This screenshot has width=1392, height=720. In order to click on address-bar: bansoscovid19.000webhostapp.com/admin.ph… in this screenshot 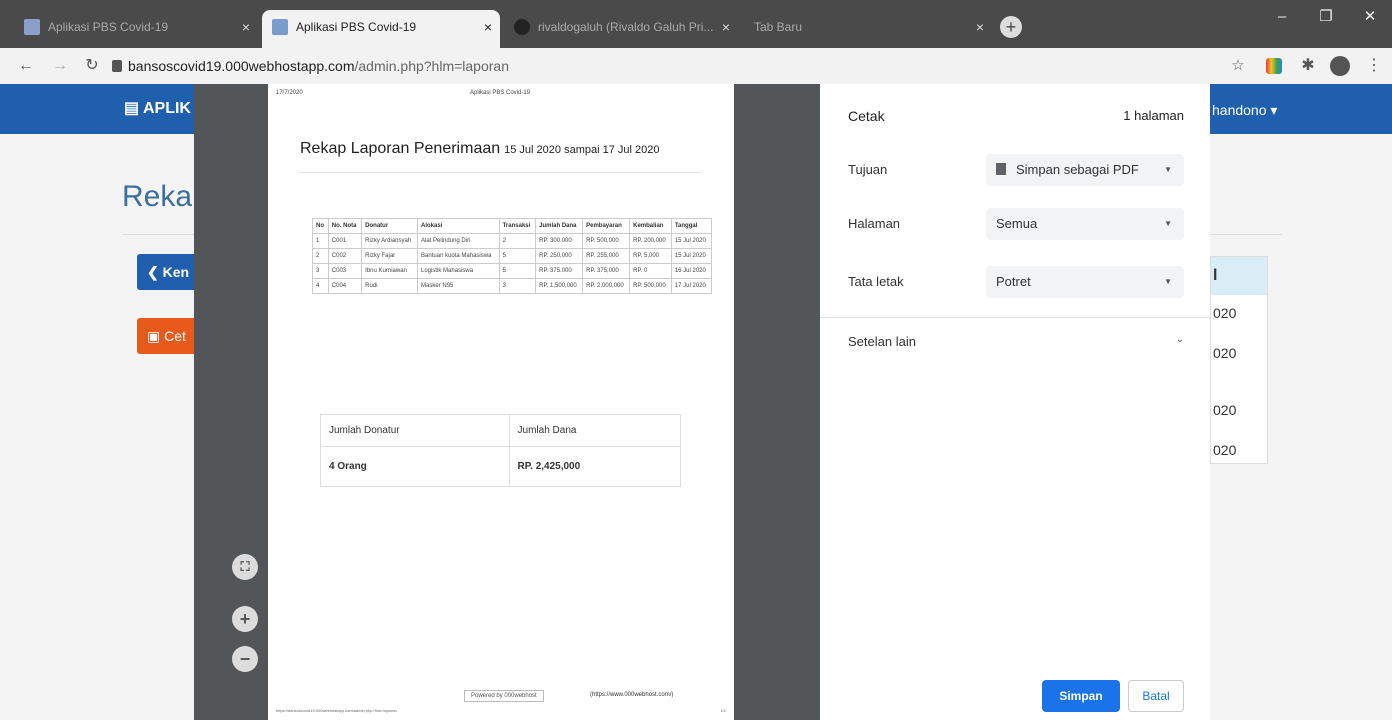, I will do `click(662, 66)`.